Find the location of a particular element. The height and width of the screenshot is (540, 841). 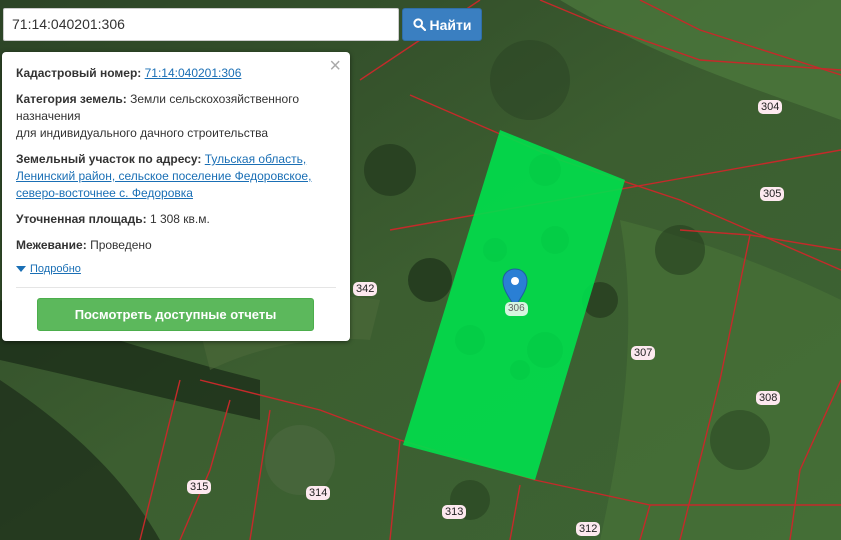

plot-label-304: 304 is located at coordinates (770, 107).